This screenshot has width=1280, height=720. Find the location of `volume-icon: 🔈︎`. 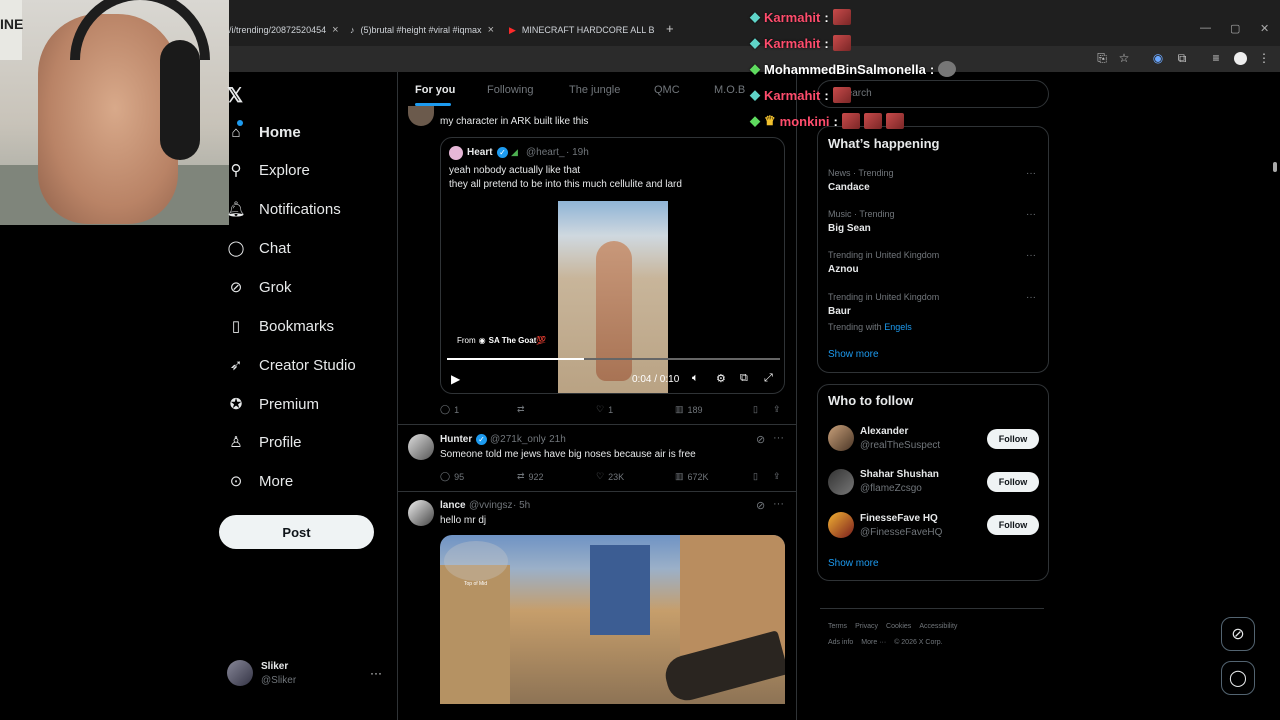

volume-icon: 🔈︎ is located at coordinates (695, 378).